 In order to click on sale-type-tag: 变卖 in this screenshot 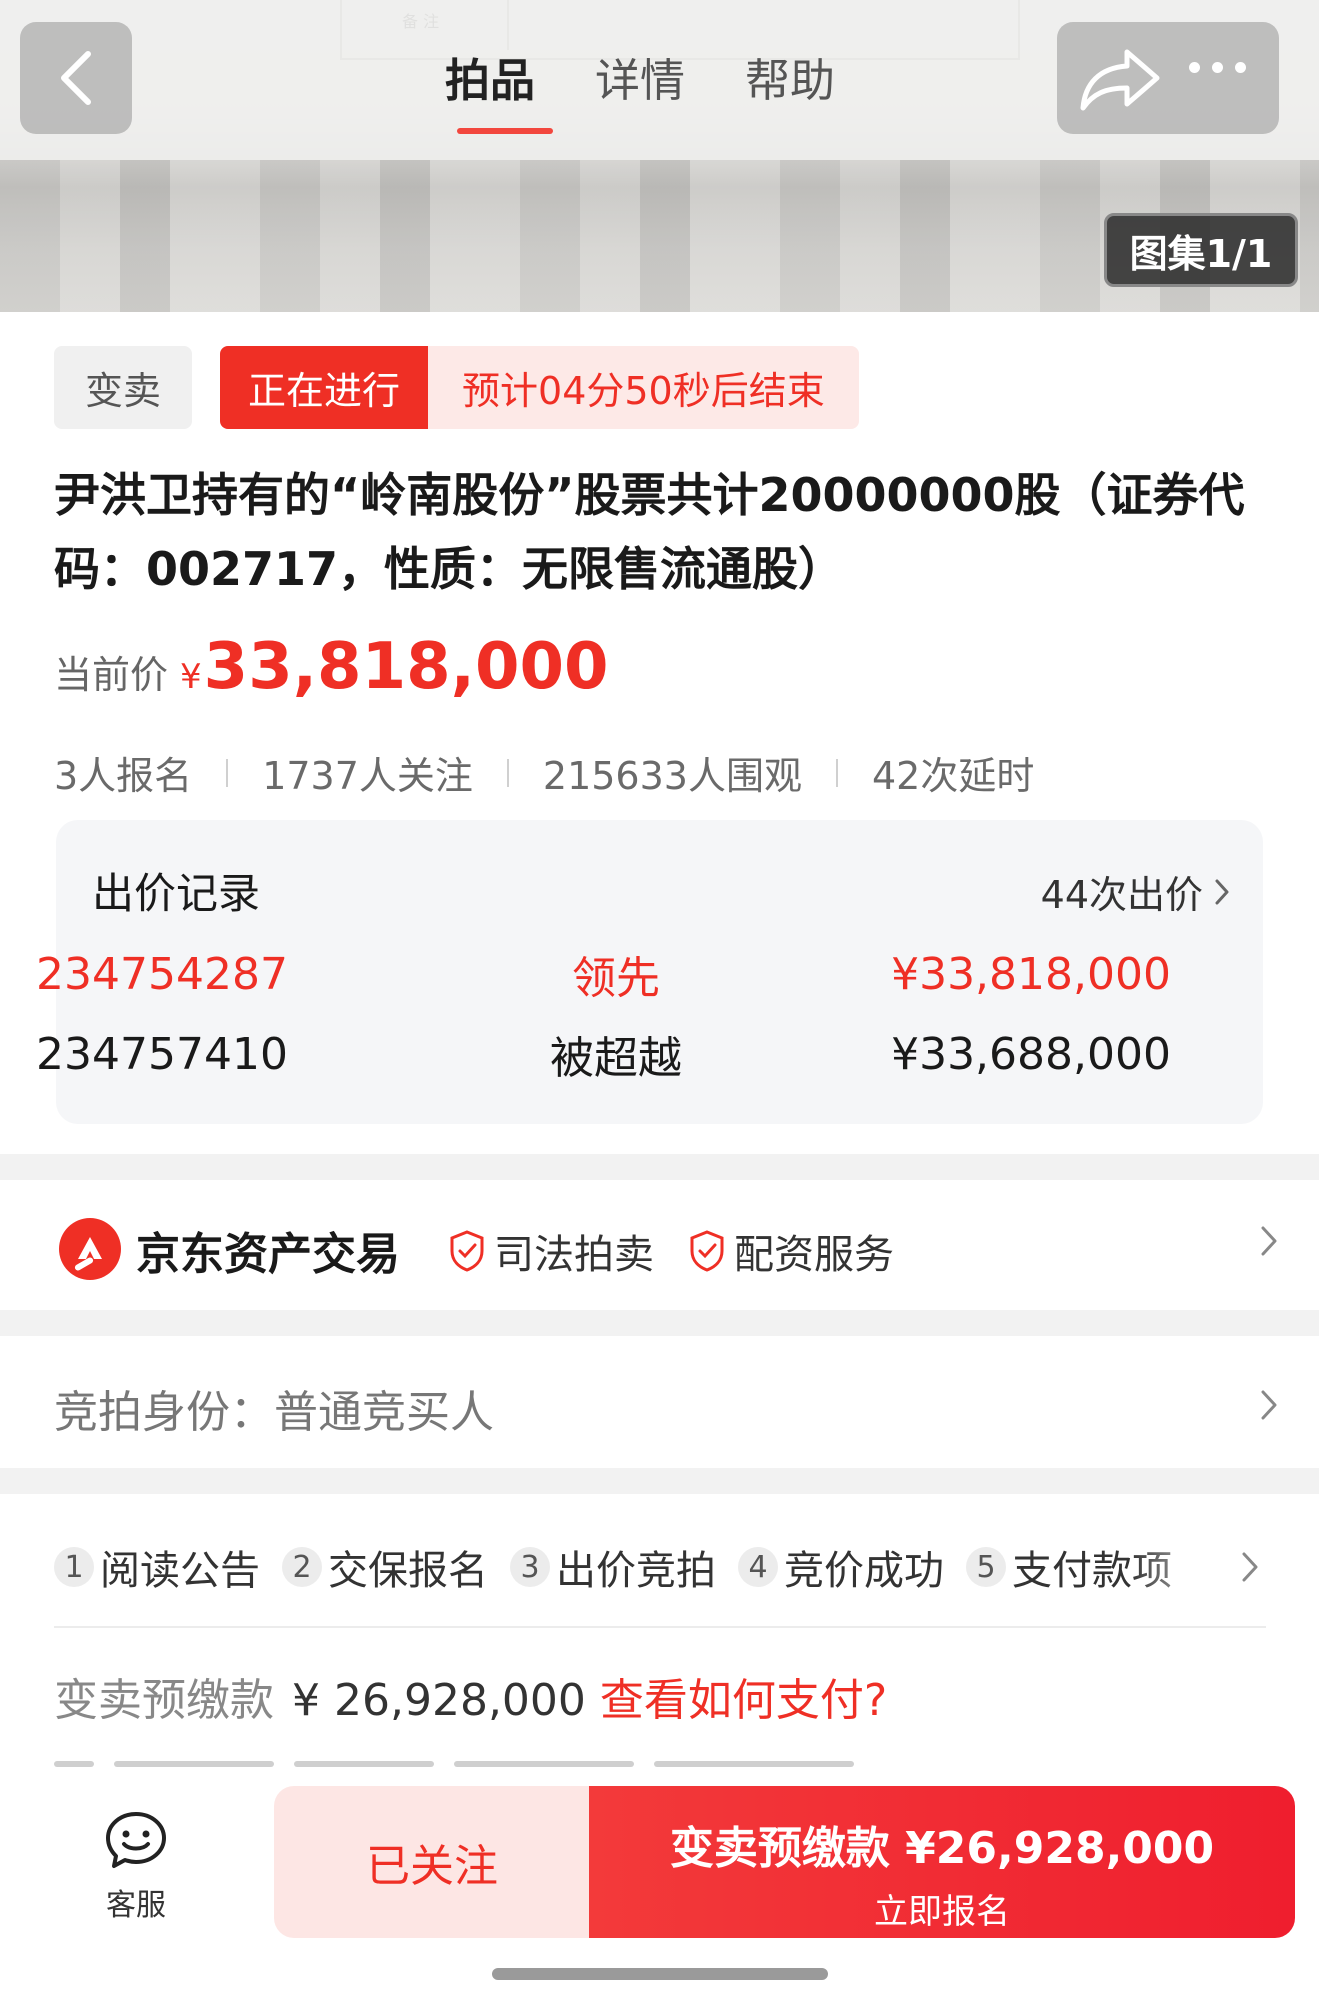, I will do `click(123, 387)`.